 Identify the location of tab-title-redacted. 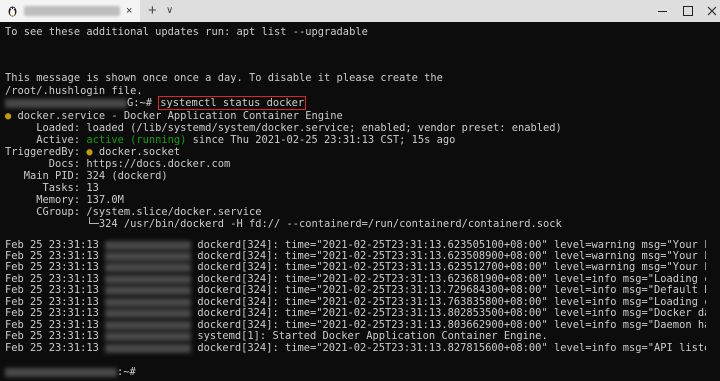
(72, 11).